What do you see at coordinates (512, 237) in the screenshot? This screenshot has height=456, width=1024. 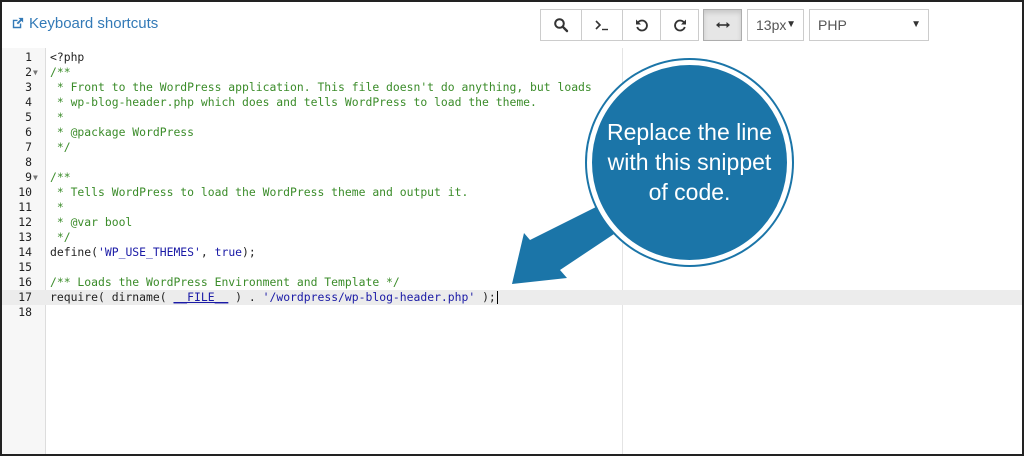 I see `code-line: 13 */` at bounding box center [512, 237].